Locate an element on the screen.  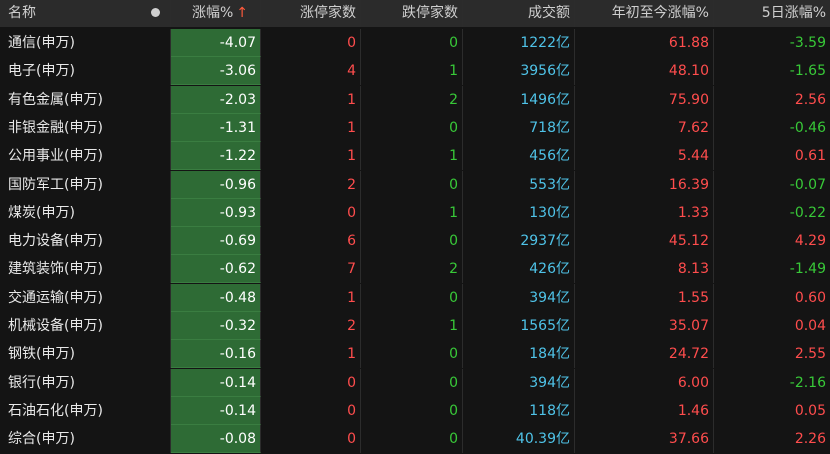
table-row: 公用事业(申万) -1.22 1 1 456亿 5.44 0.61 is located at coordinates (415, 156).